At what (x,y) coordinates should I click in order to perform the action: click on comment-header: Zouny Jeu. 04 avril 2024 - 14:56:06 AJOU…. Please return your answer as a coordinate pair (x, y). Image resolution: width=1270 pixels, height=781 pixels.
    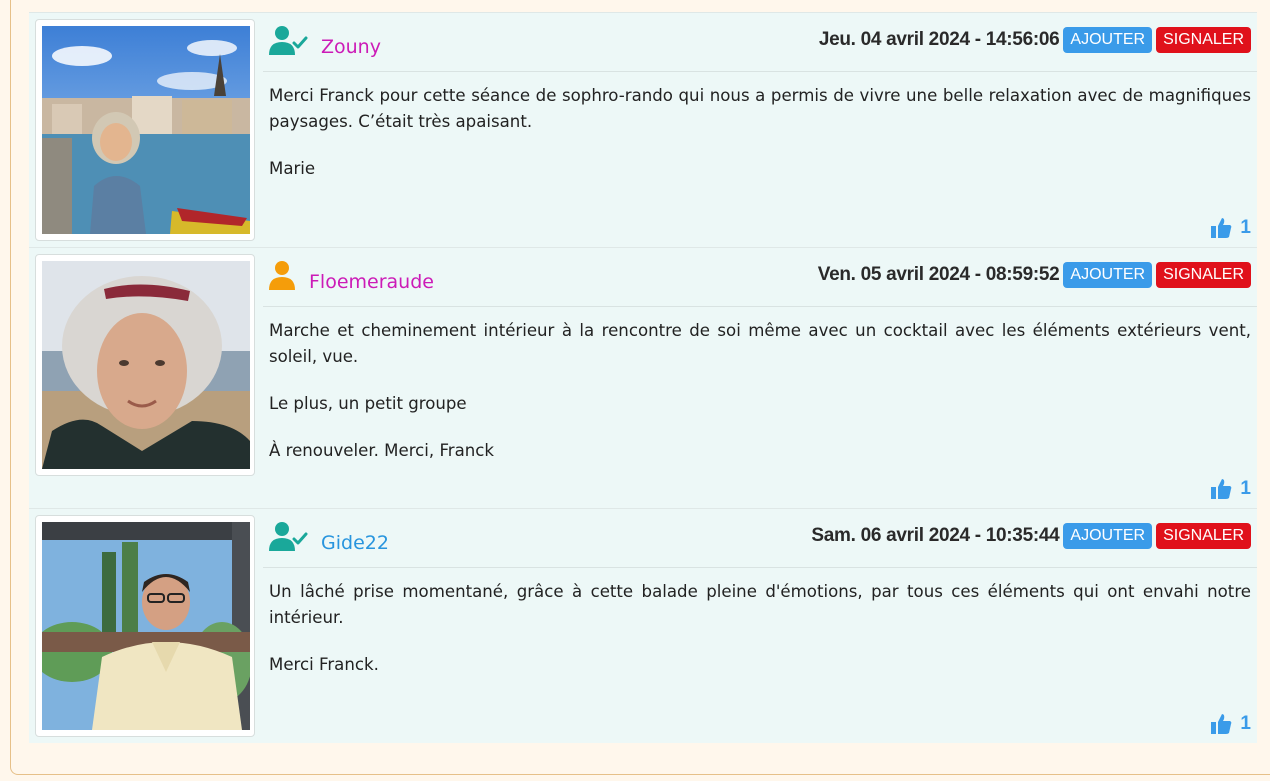
    Looking at the image, I should click on (760, 42).